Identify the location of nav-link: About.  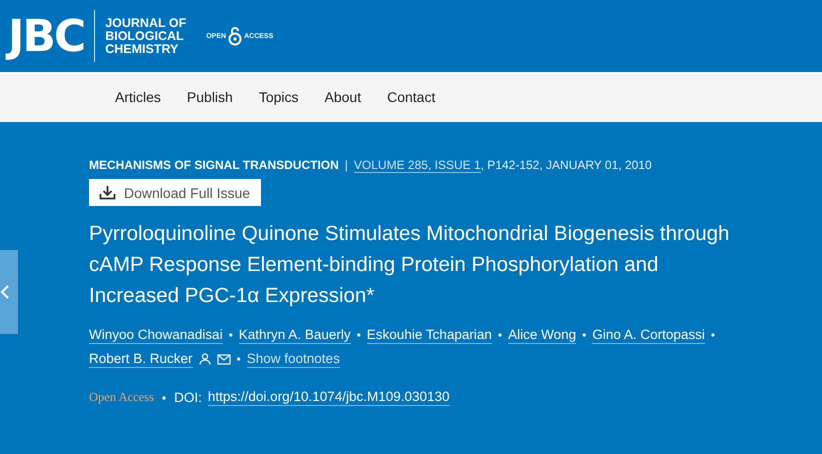
(343, 97).